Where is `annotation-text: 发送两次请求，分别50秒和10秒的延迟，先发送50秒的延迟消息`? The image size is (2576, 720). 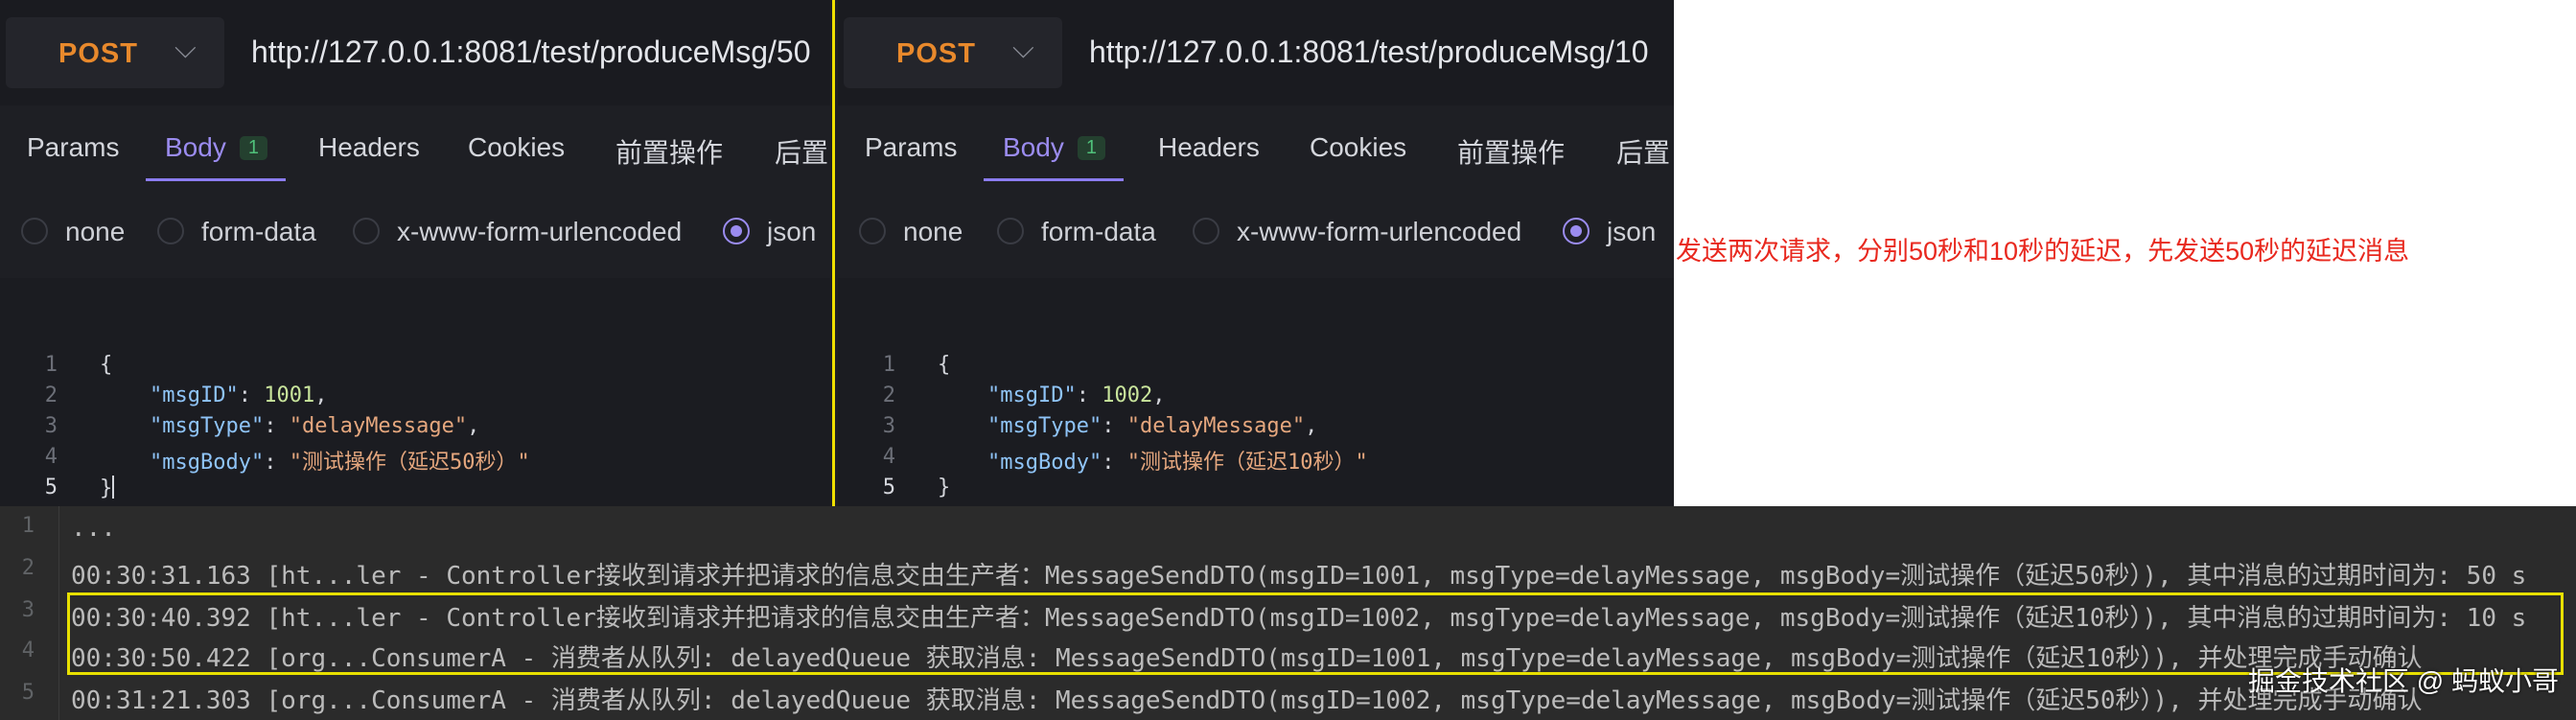 annotation-text: 发送两次请求，分别50秒和10秒的延迟，先发送50秒的延迟消息 is located at coordinates (2043, 251).